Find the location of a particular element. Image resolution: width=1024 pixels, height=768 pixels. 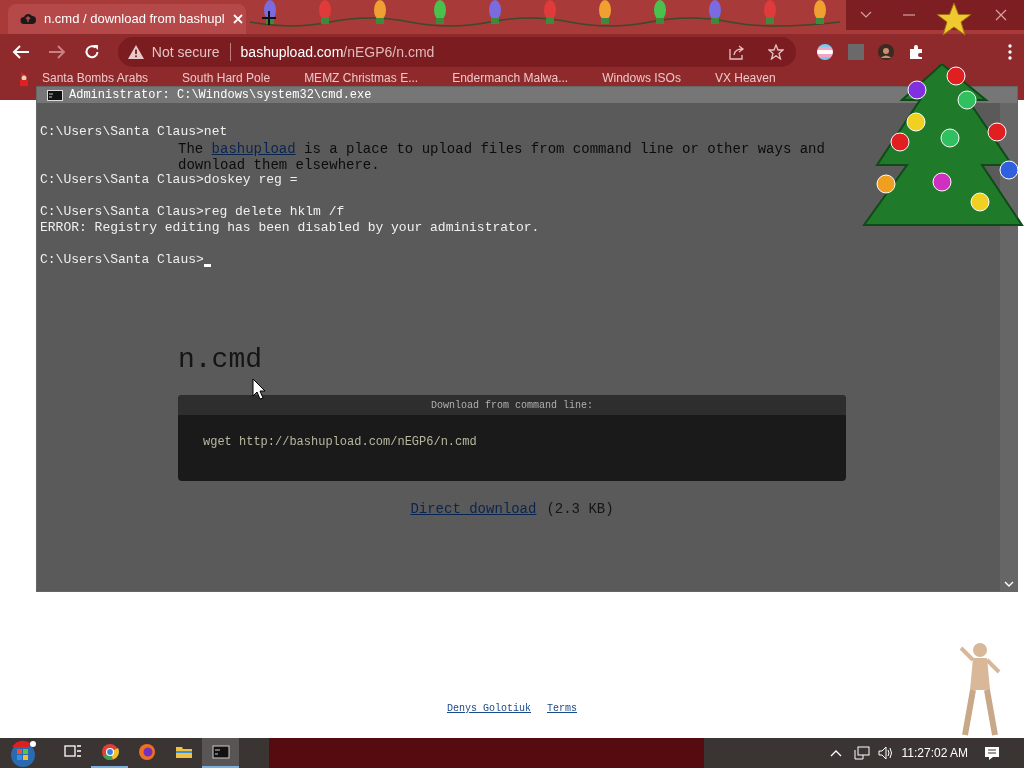

taskbar-app-button is located at coordinates (220, 753).